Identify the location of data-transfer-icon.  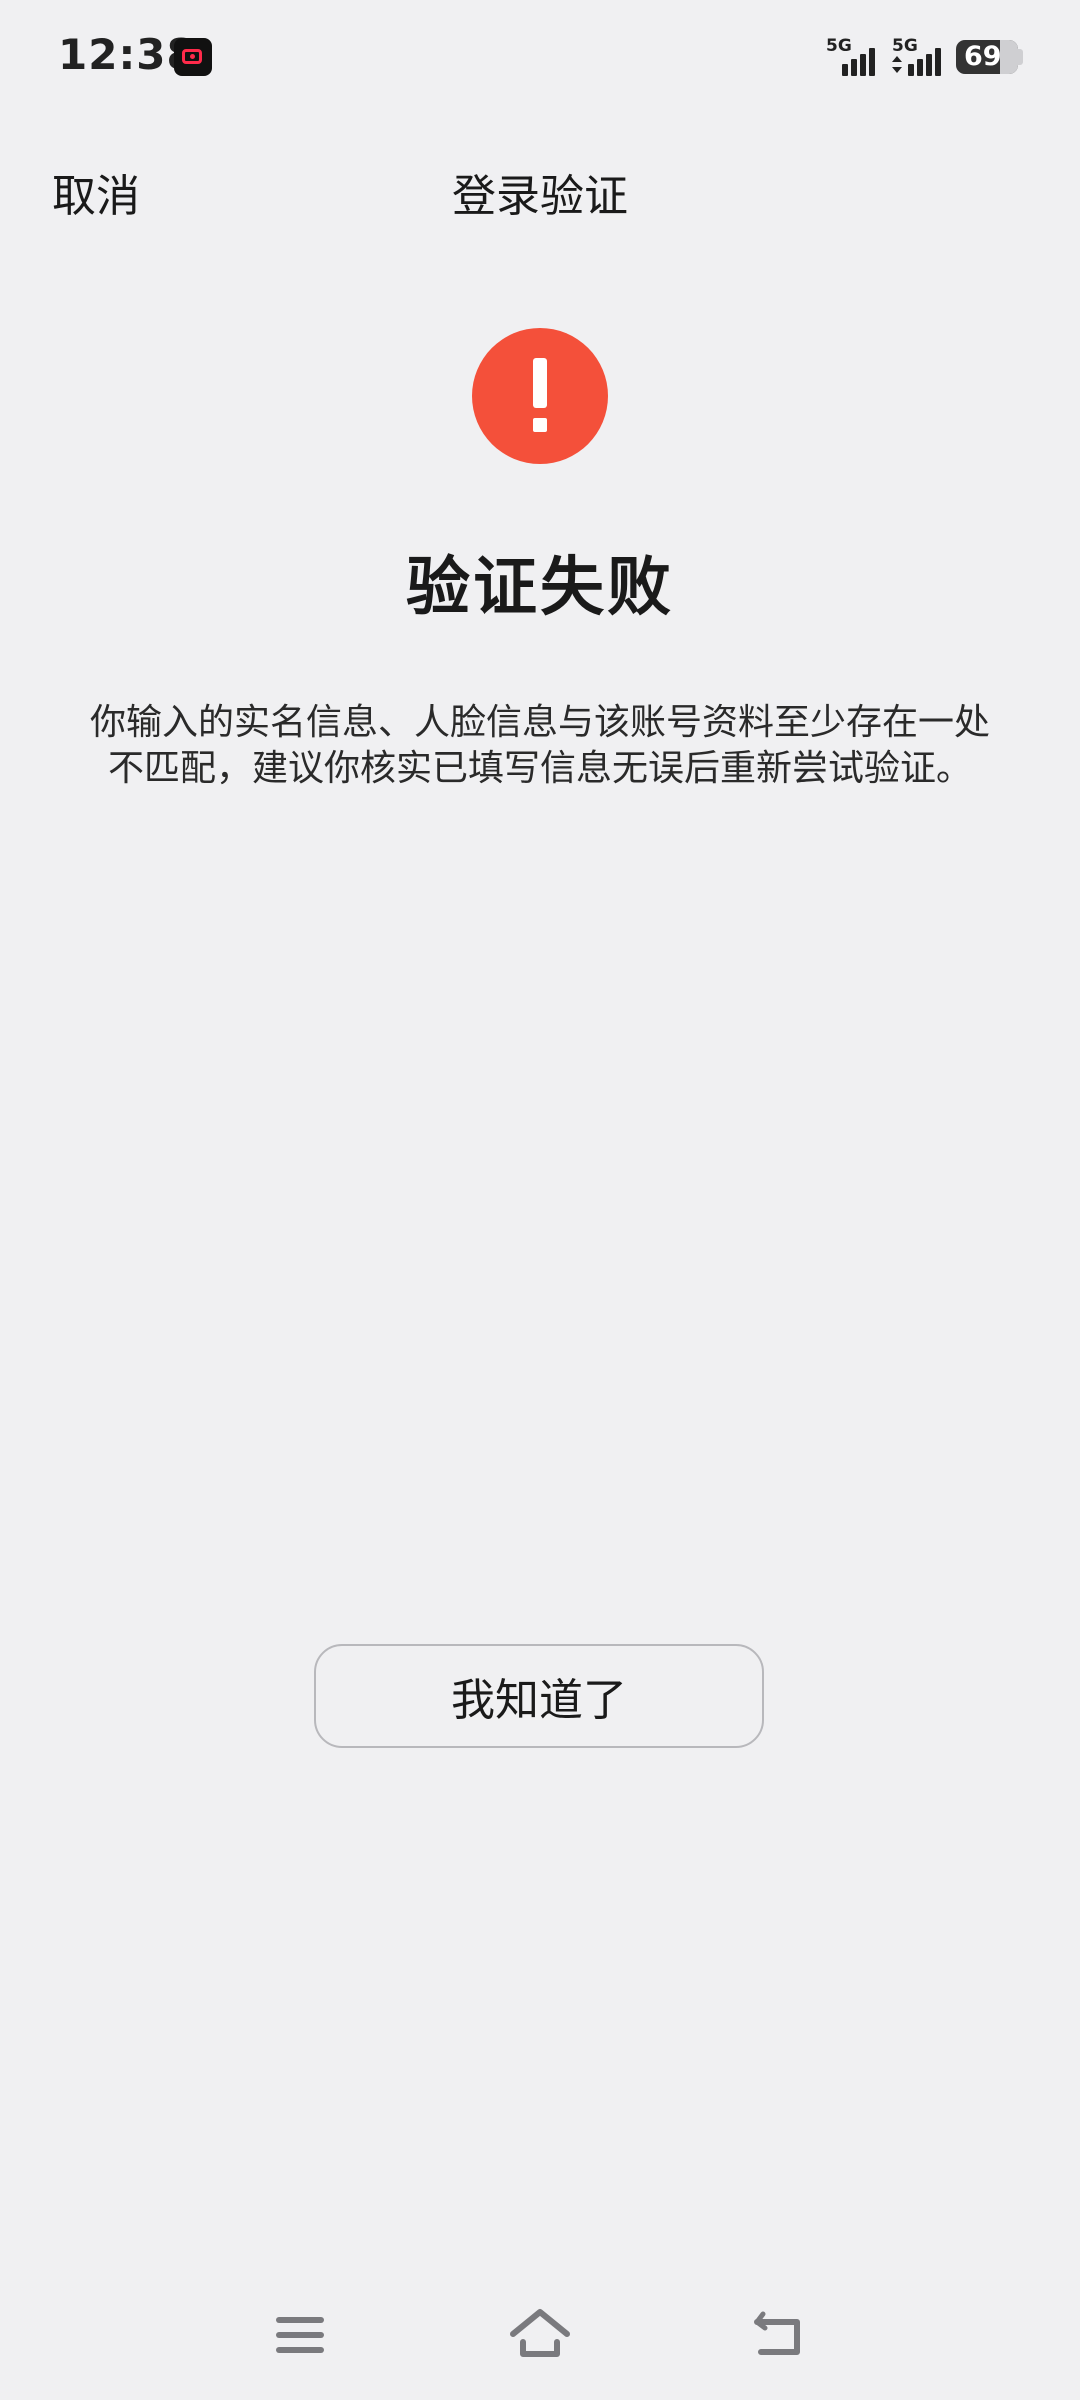
(897, 64).